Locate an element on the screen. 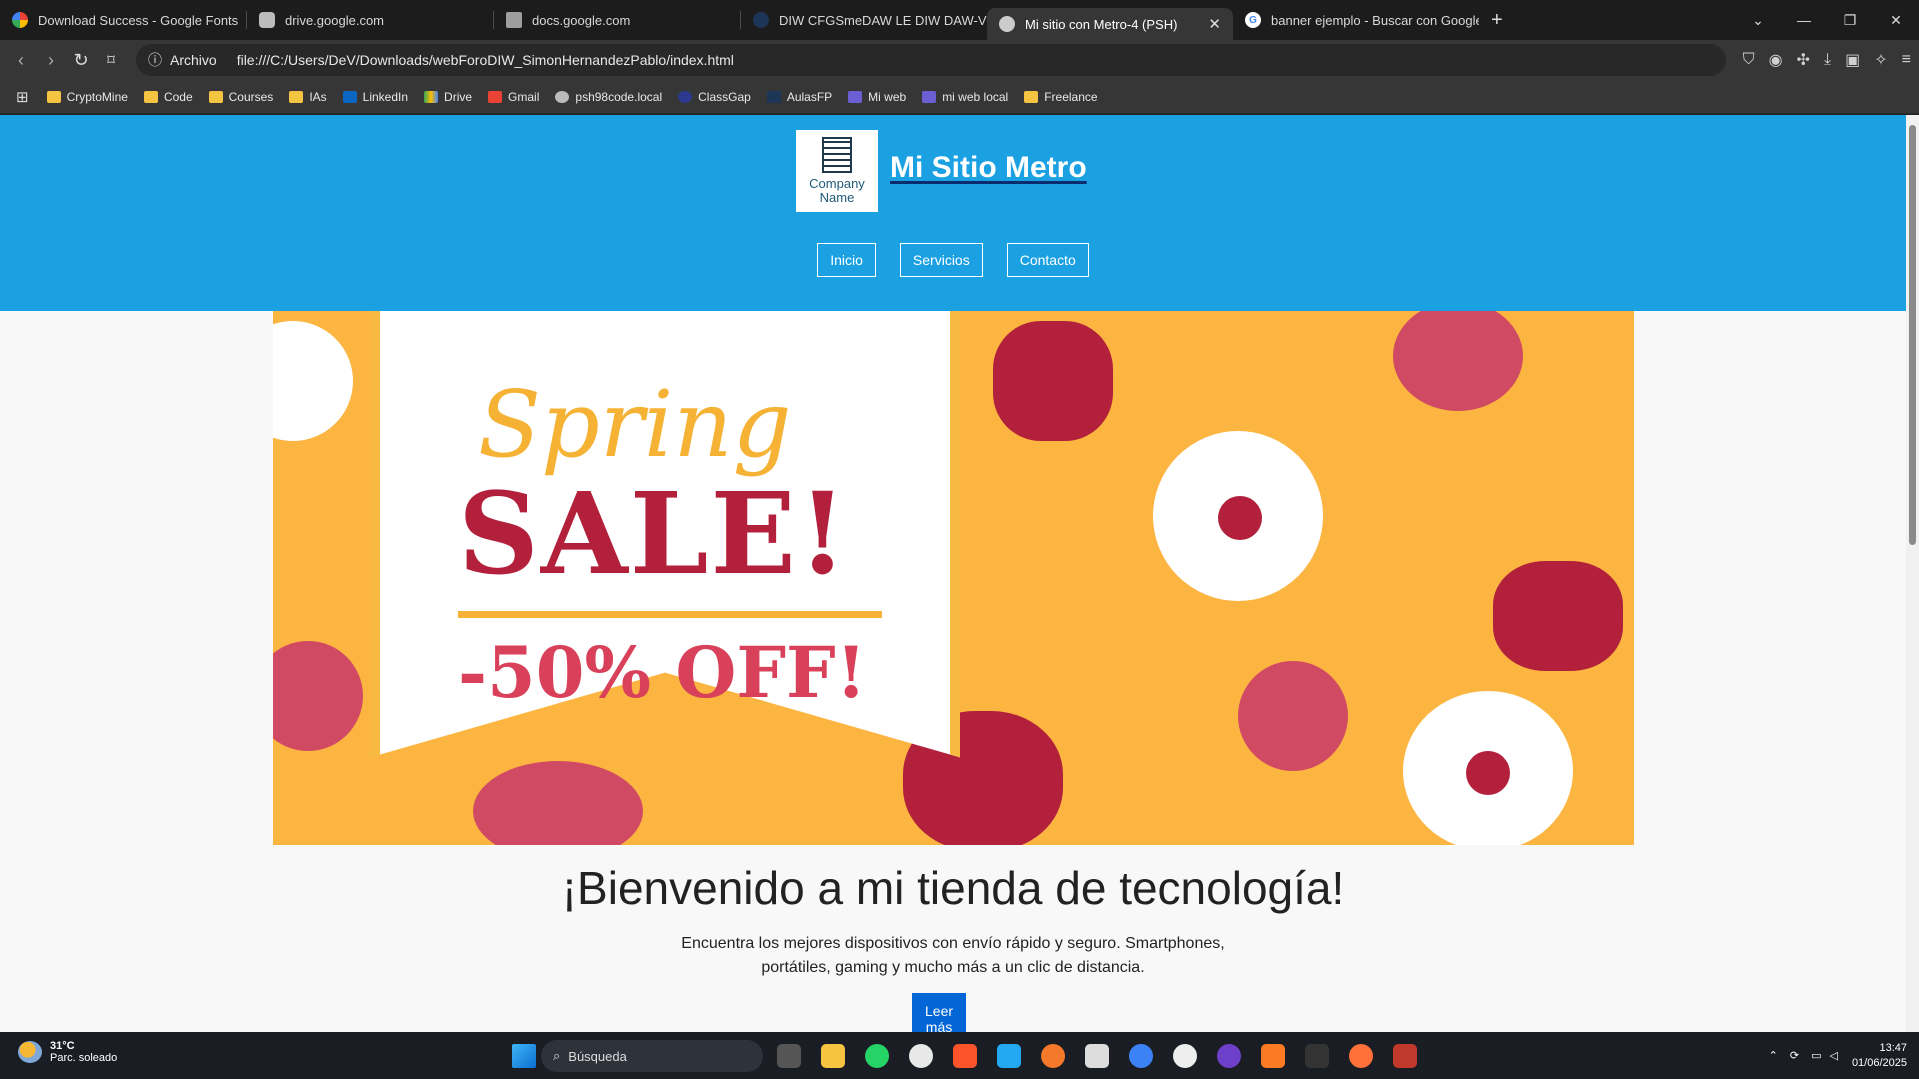 The image size is (1919, 1079). menu-icon: ≡ is located at coordinates (1906, 60).